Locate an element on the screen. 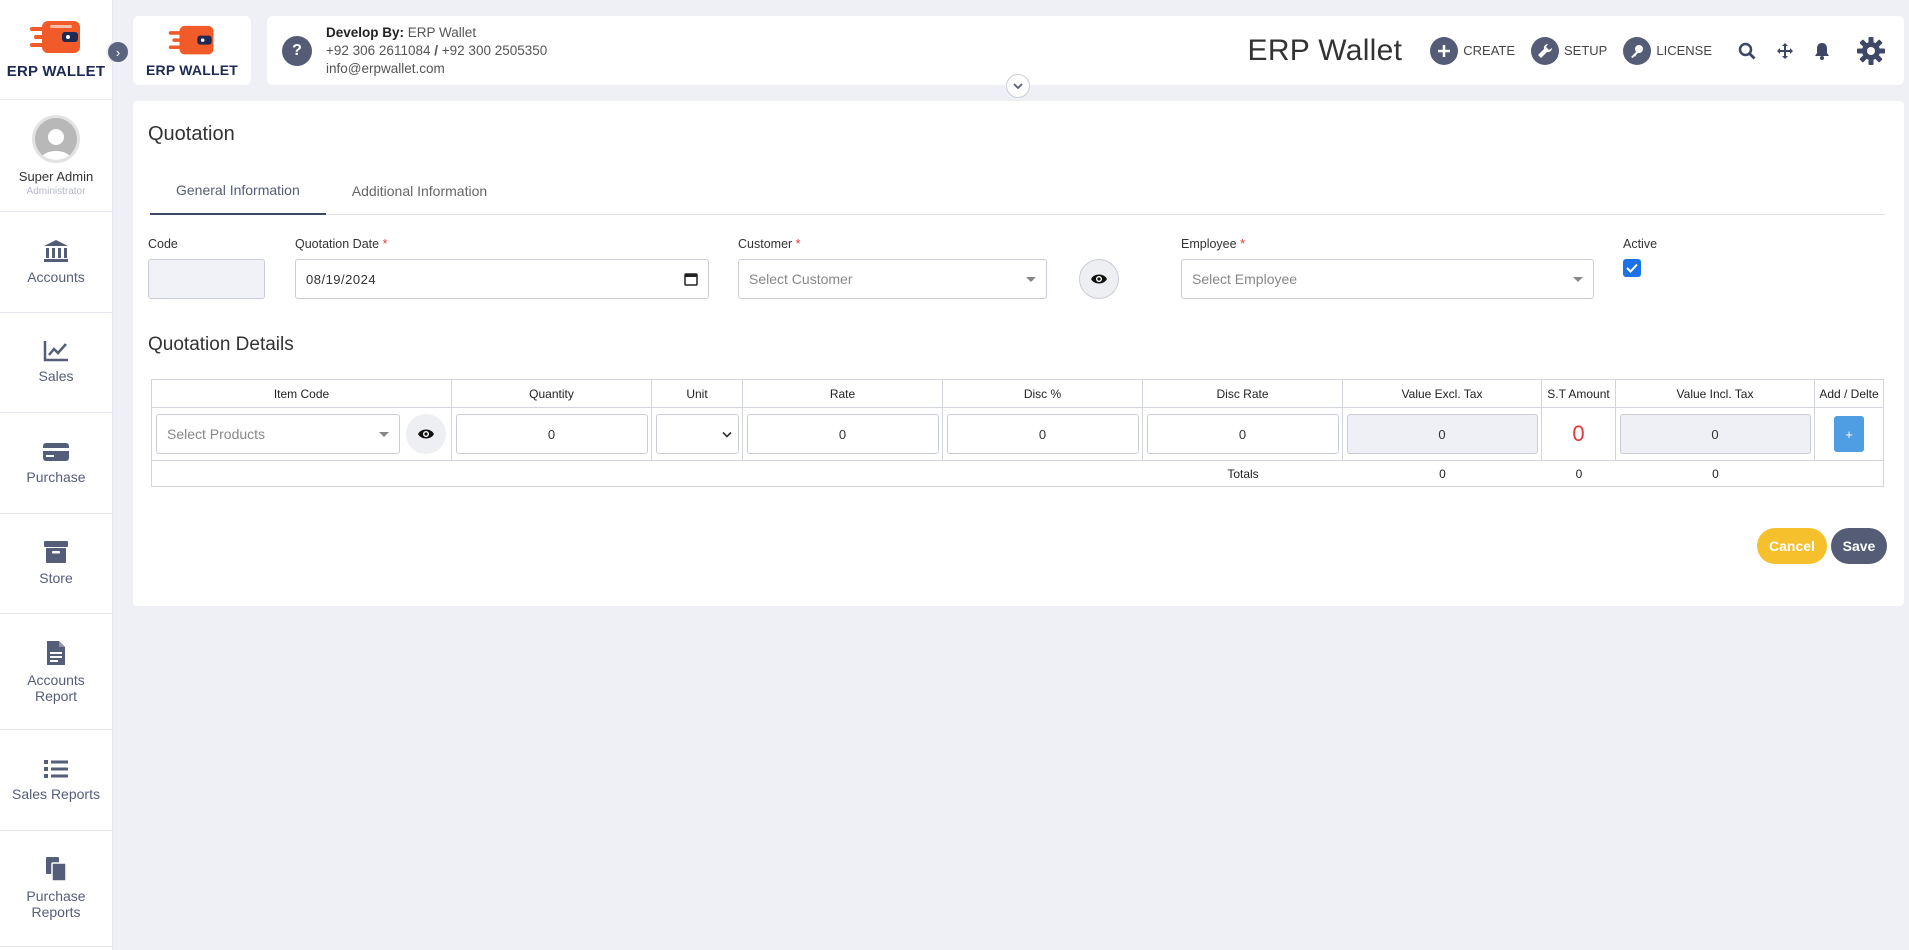  unit-cell is located at coordinates (697, 434).